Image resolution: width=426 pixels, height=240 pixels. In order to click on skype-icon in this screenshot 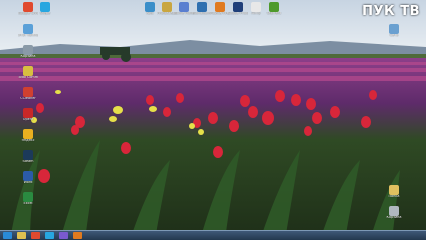, I will do `click(45, 7)`.